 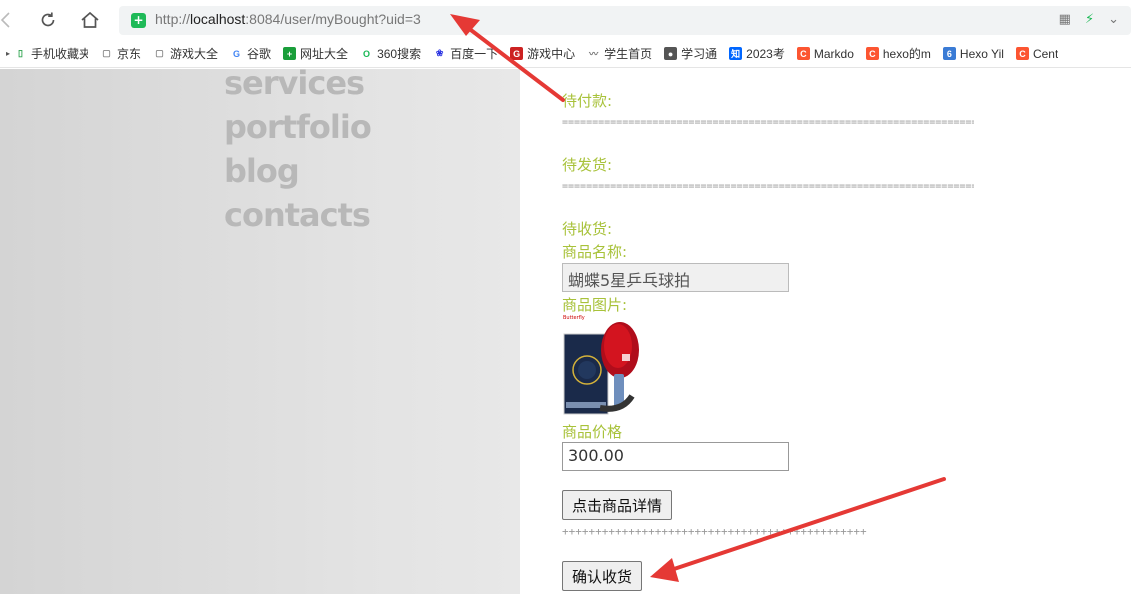 What do you see at coordinates (297, 171) in the screenshot?
I see `menu-item-blog: blog` at bounding box center [297, 171].